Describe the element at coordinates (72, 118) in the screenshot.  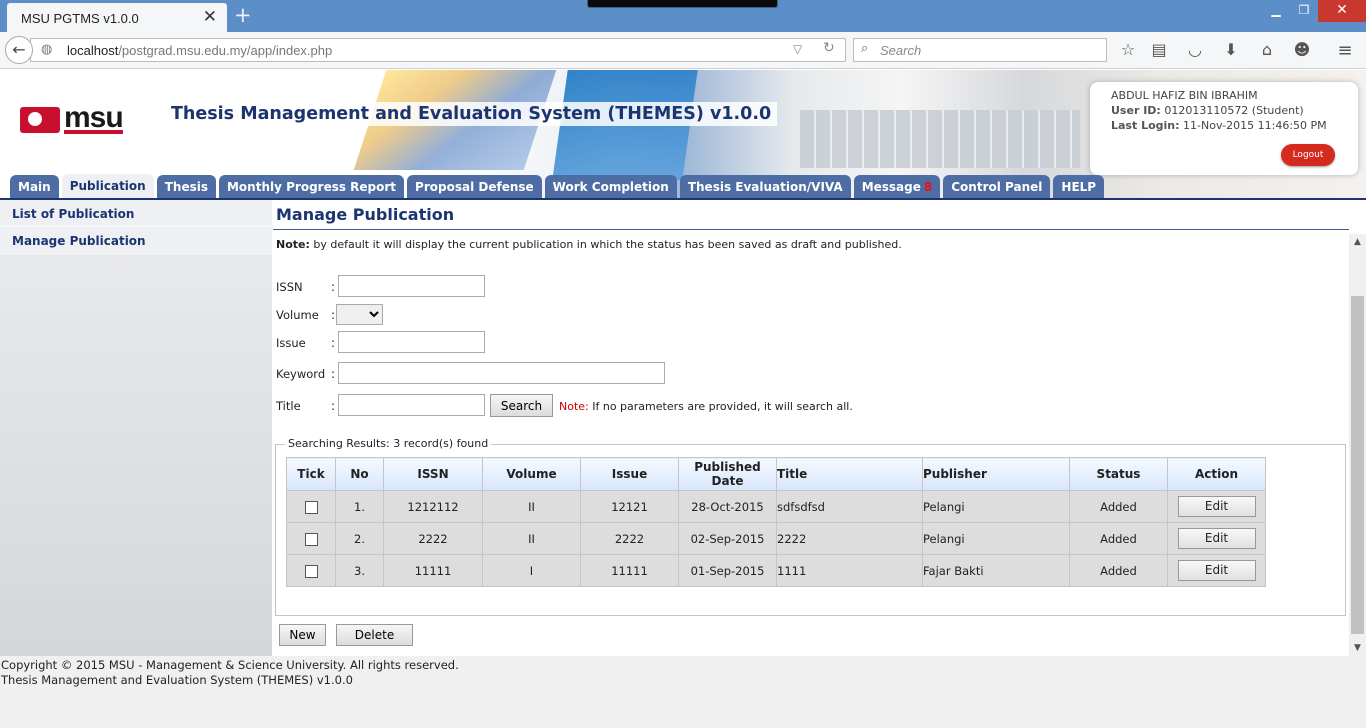
I see `msu-logo: msu` at that location.